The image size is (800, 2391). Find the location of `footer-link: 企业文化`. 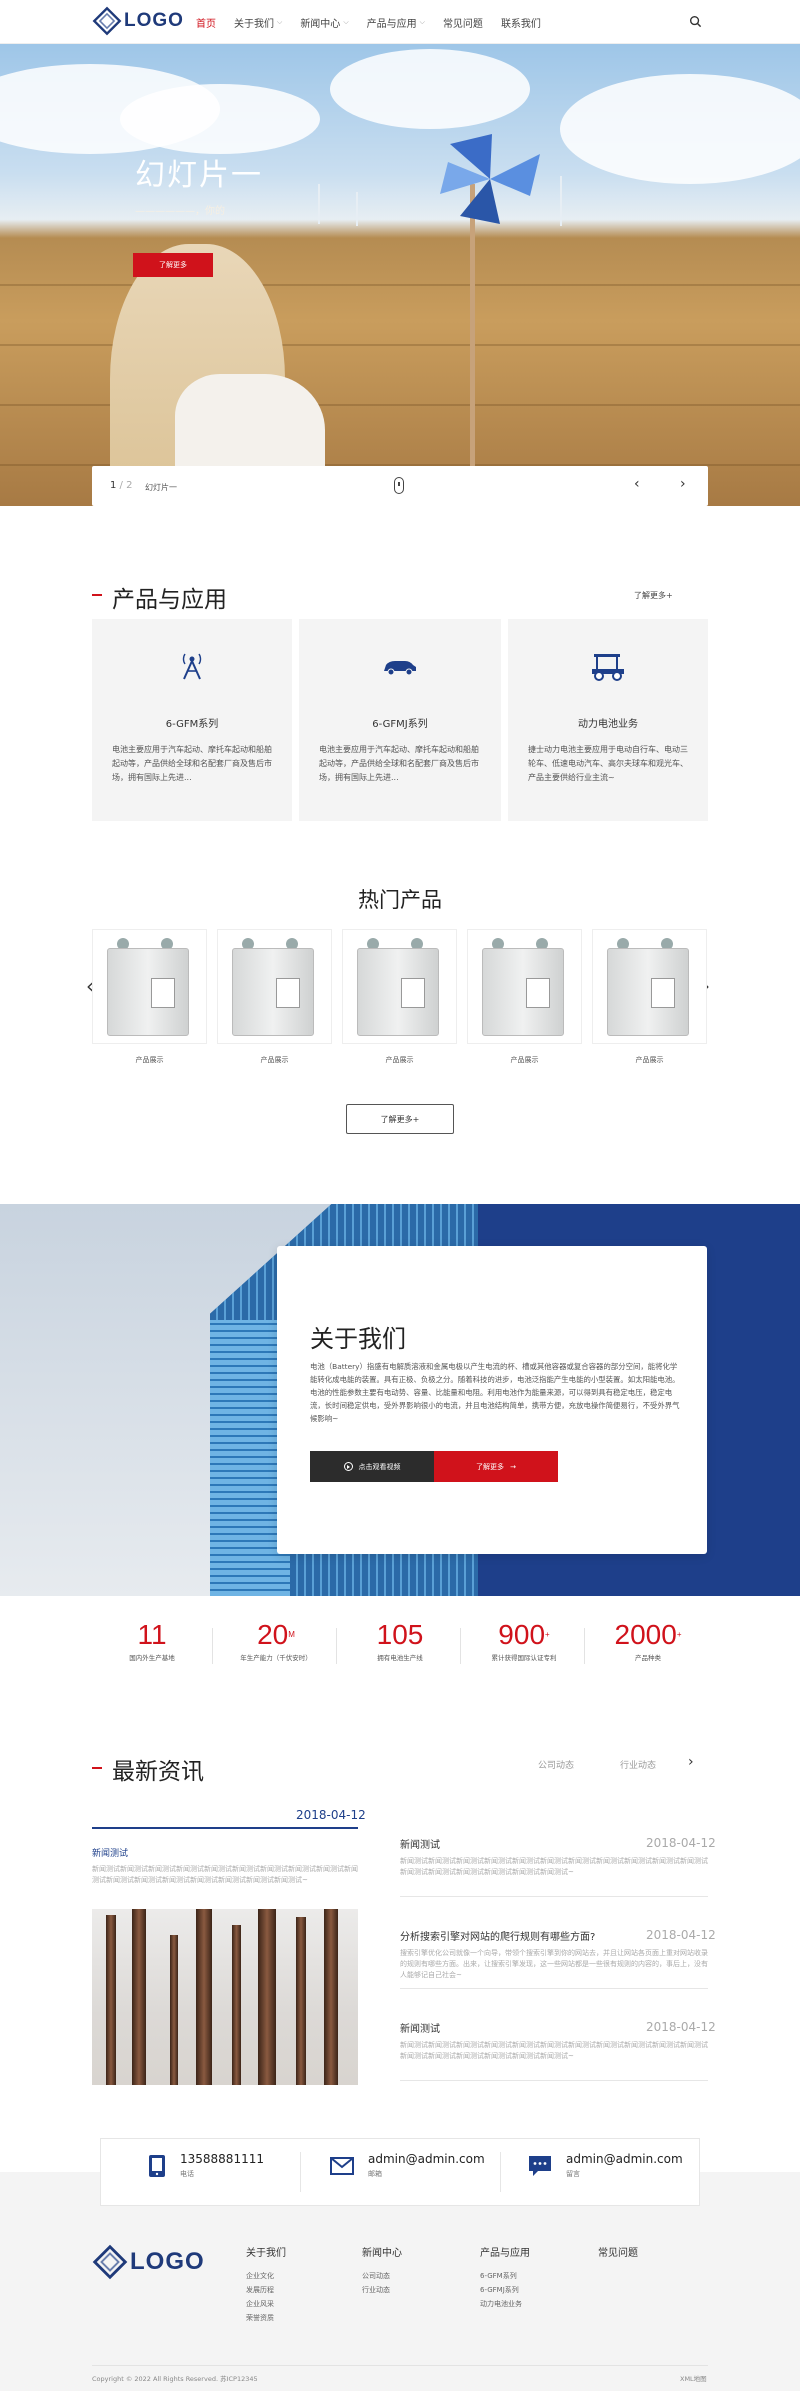

footer-link: 企业文化 is located at coordinates (266, 2276).